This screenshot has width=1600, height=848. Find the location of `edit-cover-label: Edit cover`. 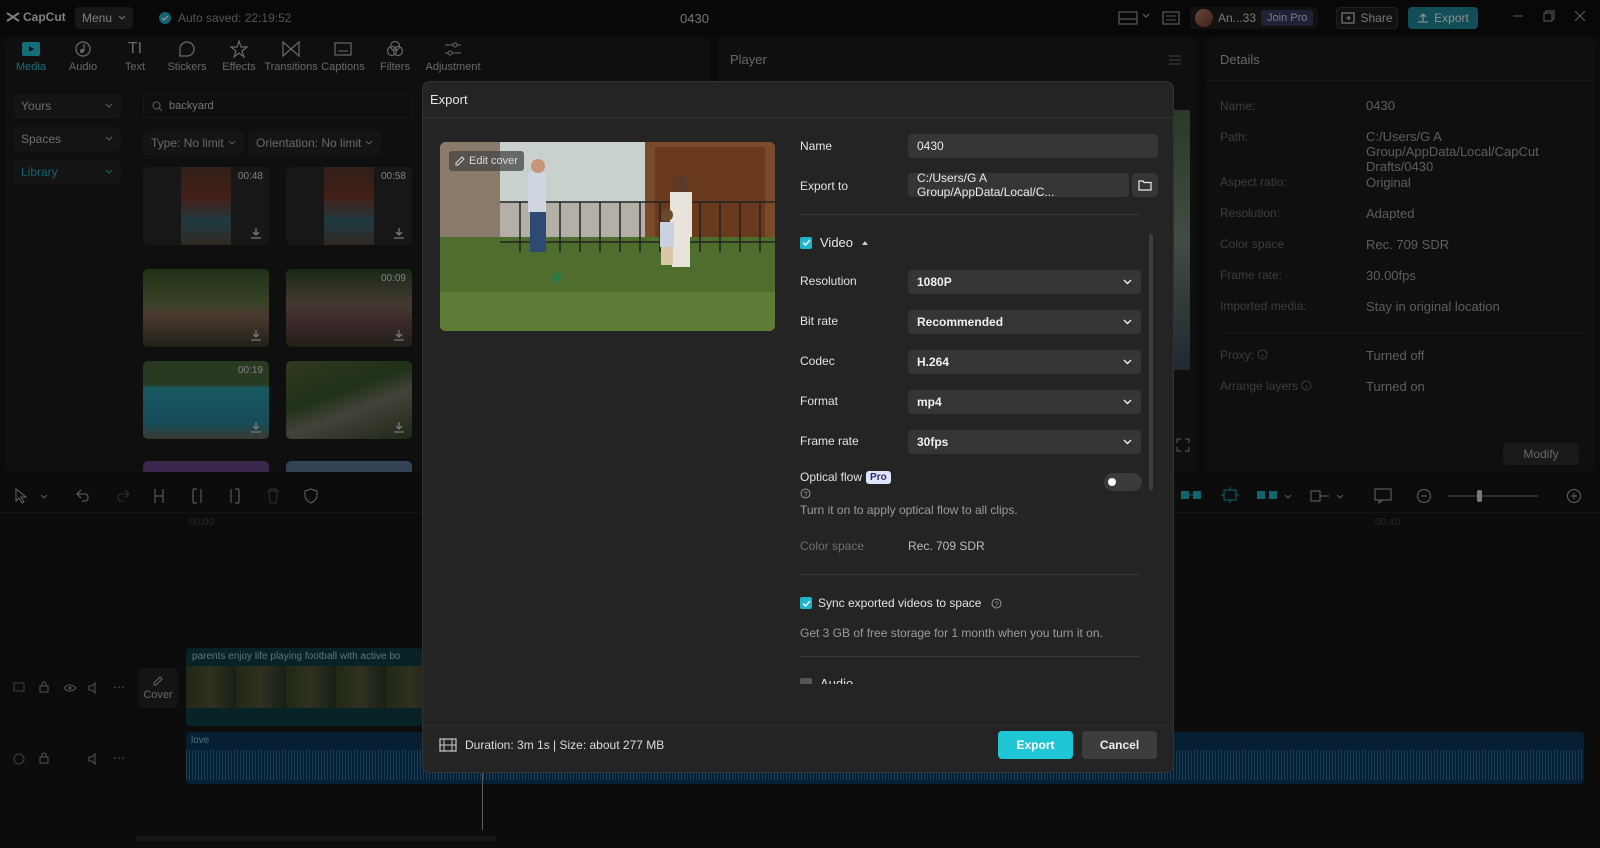

edit-cover-label: Edit cover is located at coordinates (493, 161).